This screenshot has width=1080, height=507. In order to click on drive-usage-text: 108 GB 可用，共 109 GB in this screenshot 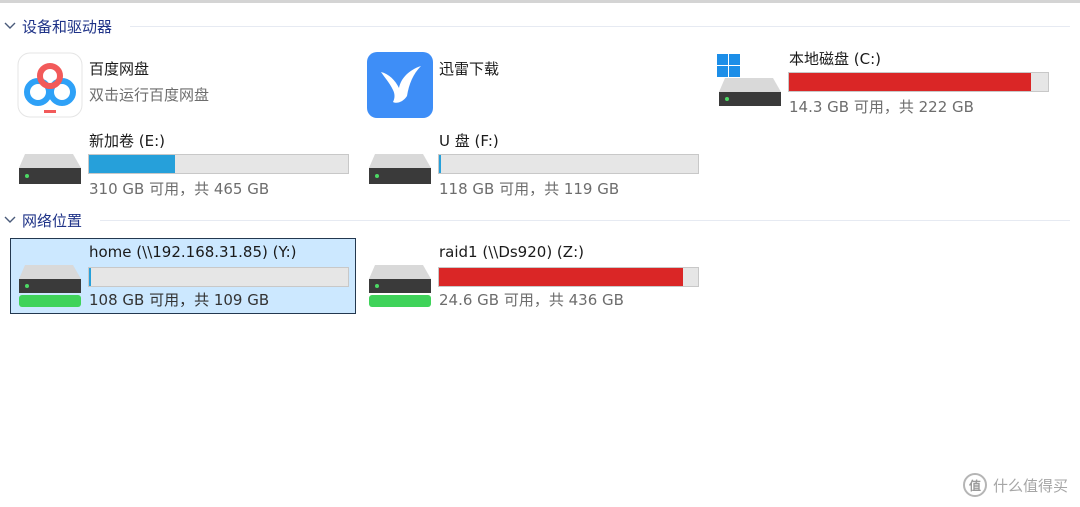, I will do `click(179, 300)`.